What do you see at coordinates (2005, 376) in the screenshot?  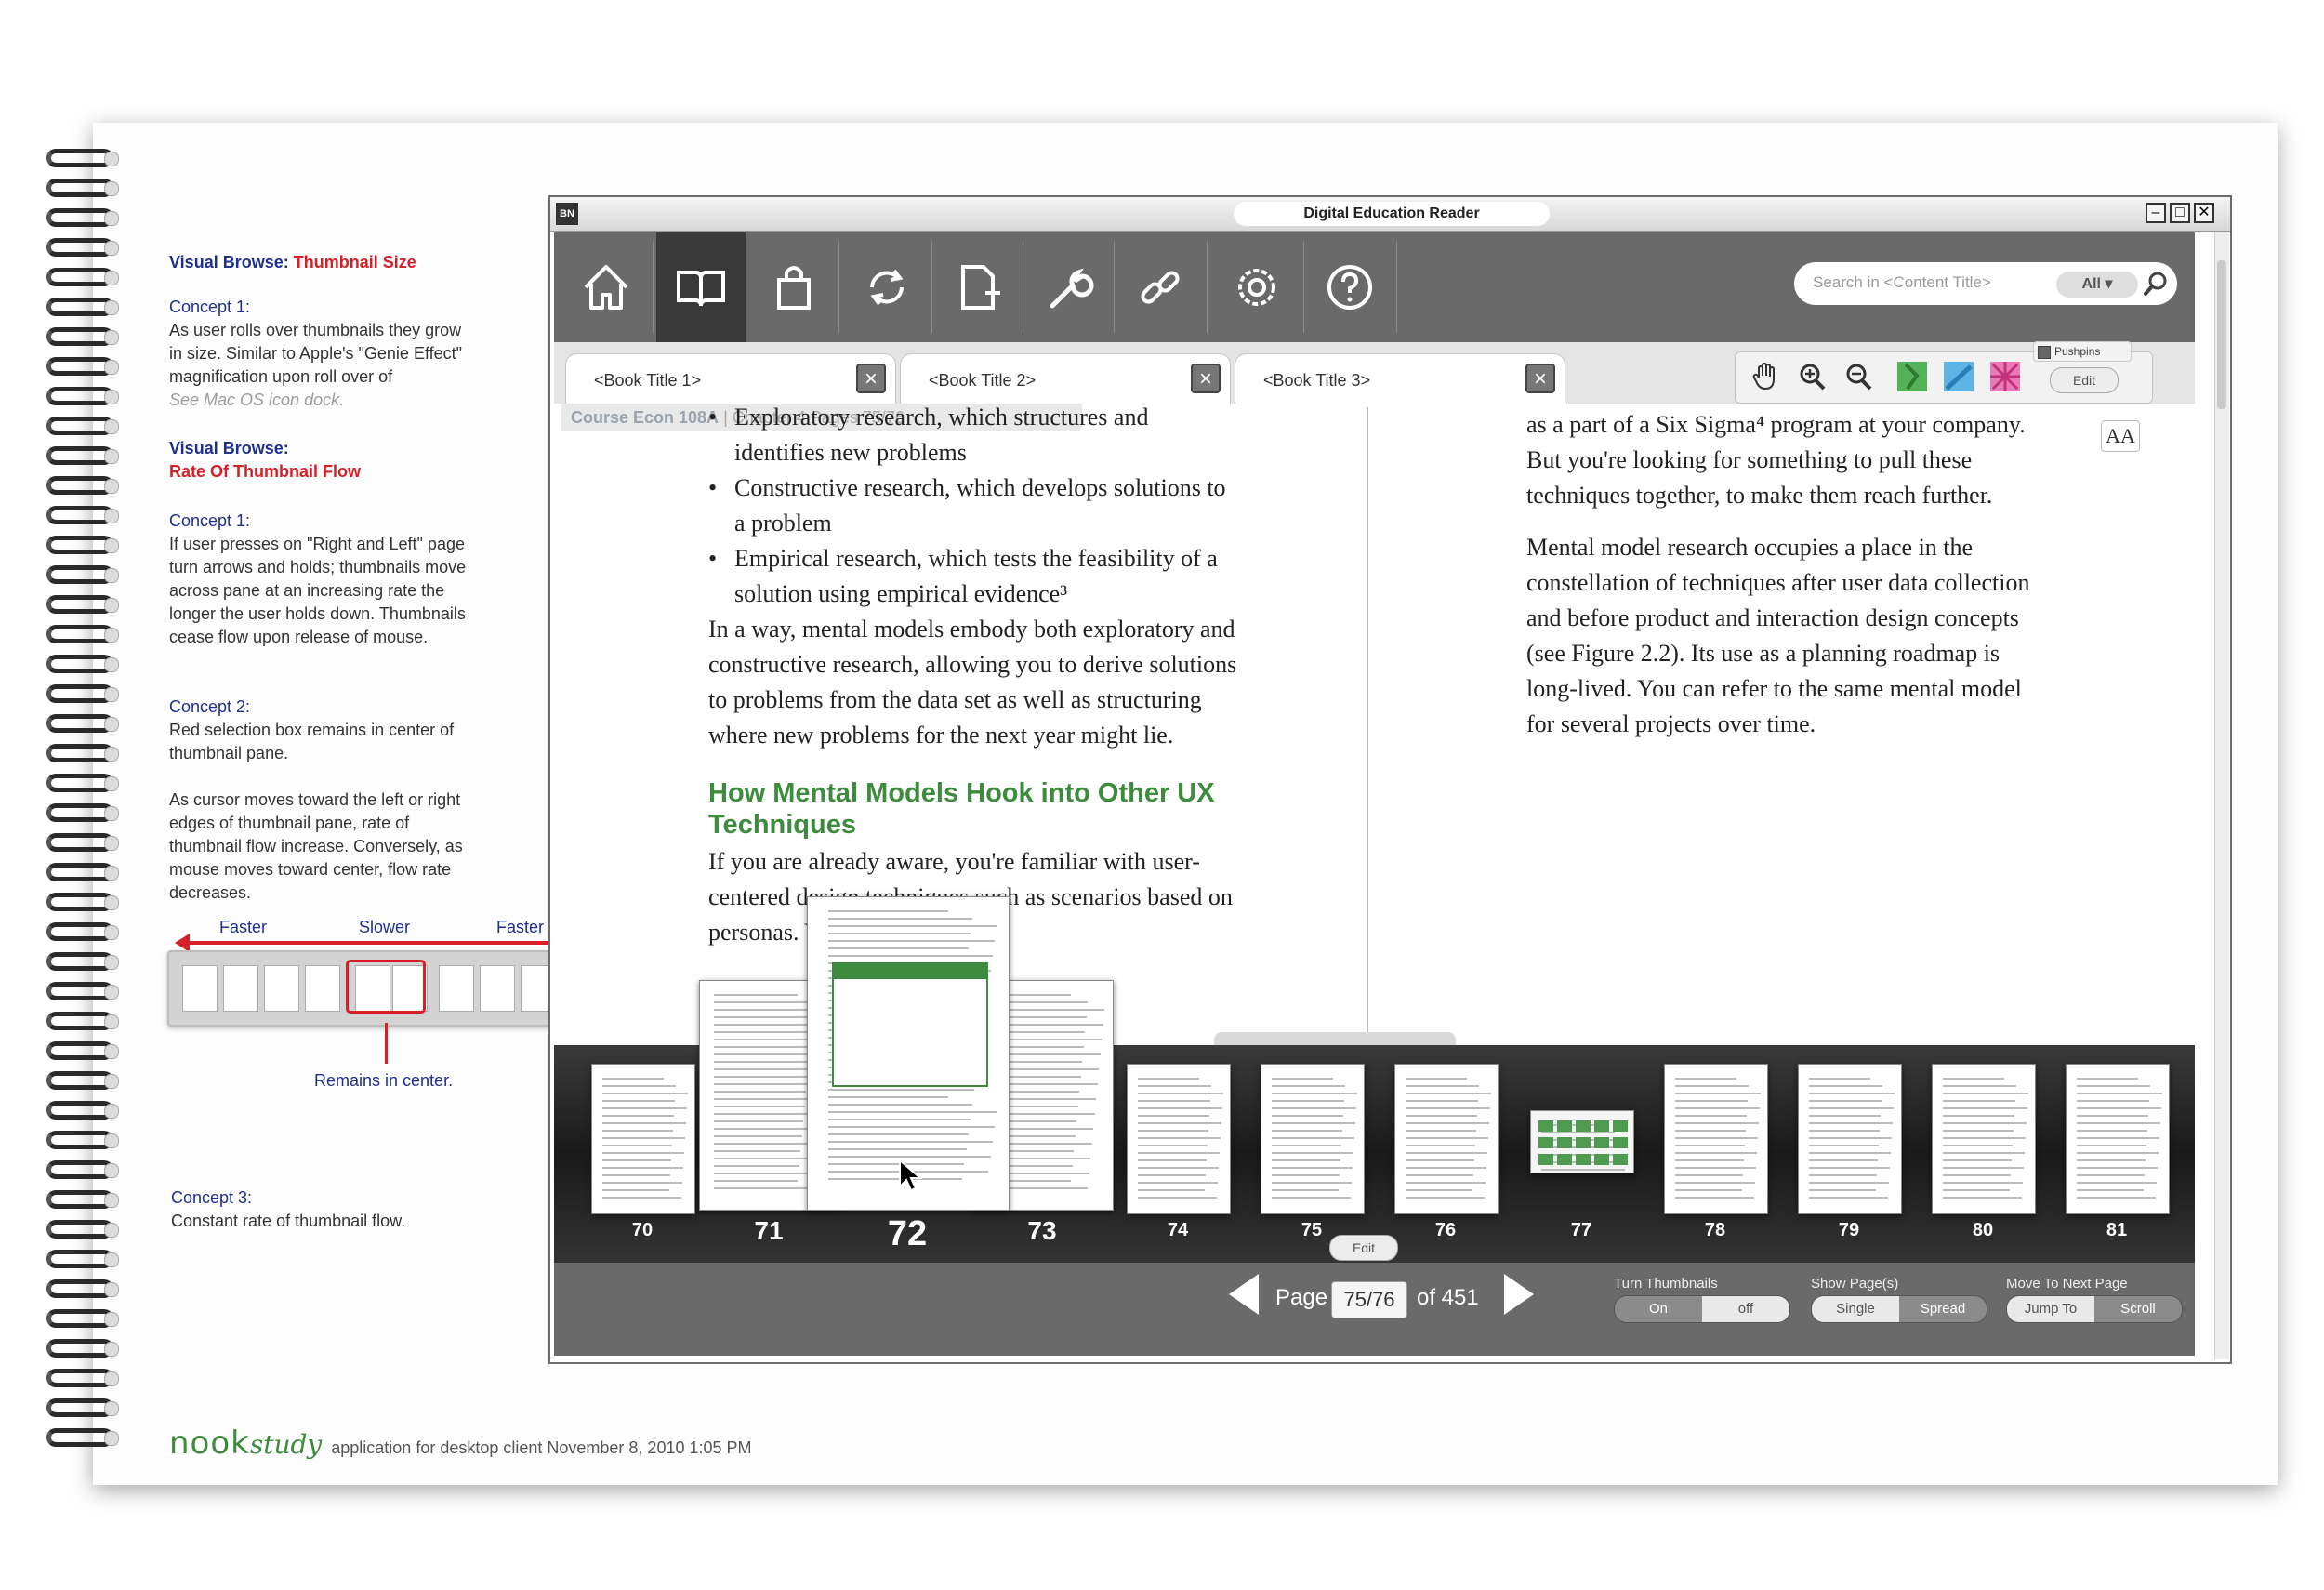 I see `pink-pushpin-button` at bounding box center [2005, 376].